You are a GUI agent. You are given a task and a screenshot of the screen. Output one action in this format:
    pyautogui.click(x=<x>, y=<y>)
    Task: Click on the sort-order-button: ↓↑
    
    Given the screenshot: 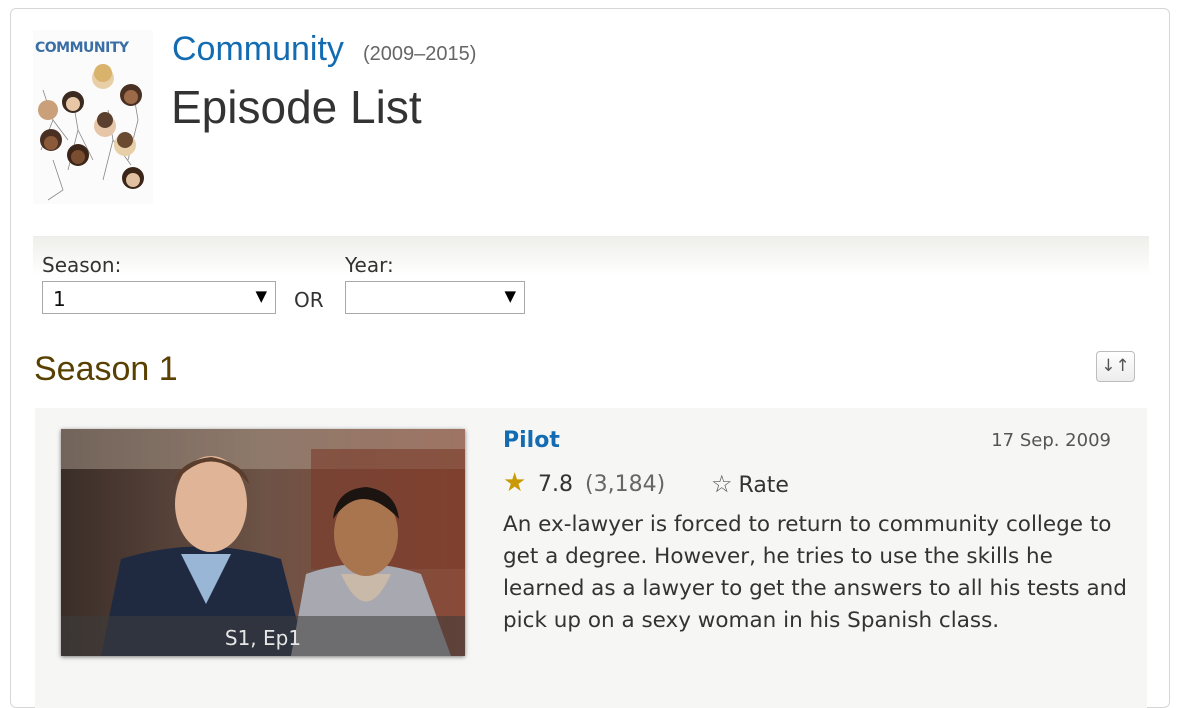 What is the action you would take?
    pyautogui.click(x=1115, y=366)
    